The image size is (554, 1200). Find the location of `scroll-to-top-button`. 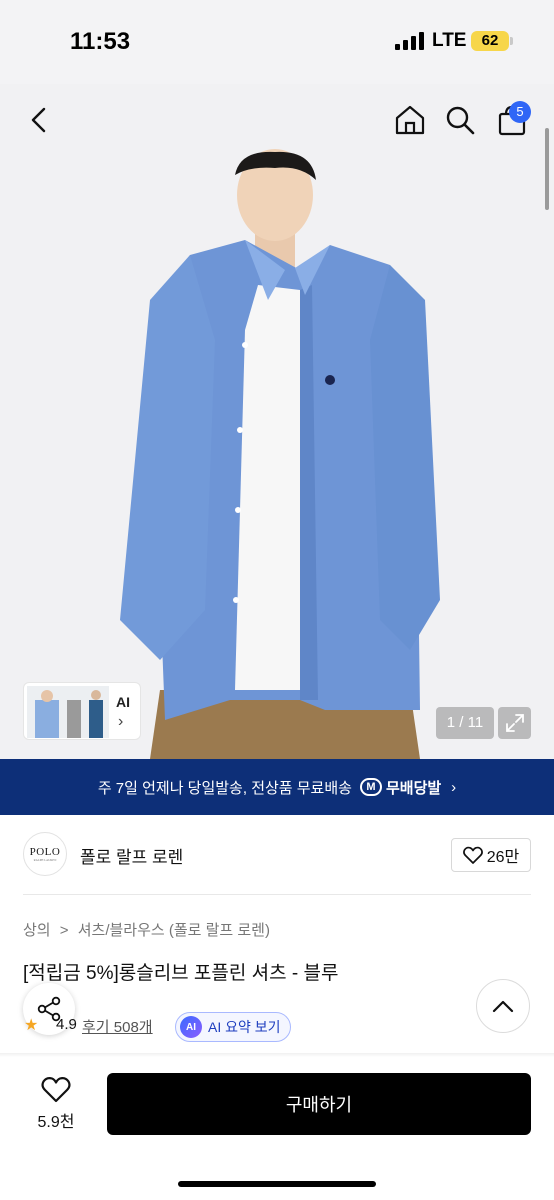

scroll-to-top-button is located at coordinates (503, 1006).